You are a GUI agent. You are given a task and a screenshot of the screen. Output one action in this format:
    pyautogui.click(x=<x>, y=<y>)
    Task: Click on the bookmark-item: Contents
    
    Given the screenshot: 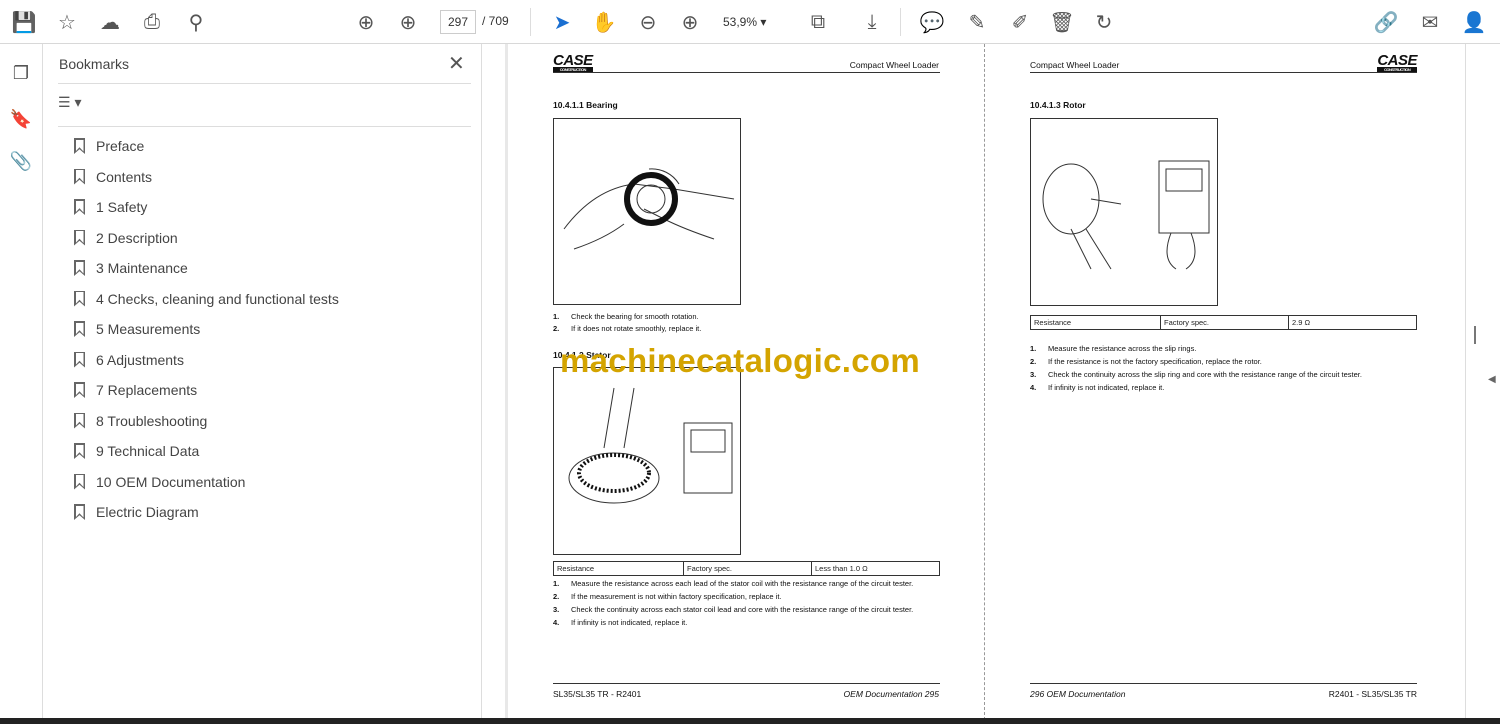 What is the action you would take?
    pyautogui.click(x=113, y=177)
    